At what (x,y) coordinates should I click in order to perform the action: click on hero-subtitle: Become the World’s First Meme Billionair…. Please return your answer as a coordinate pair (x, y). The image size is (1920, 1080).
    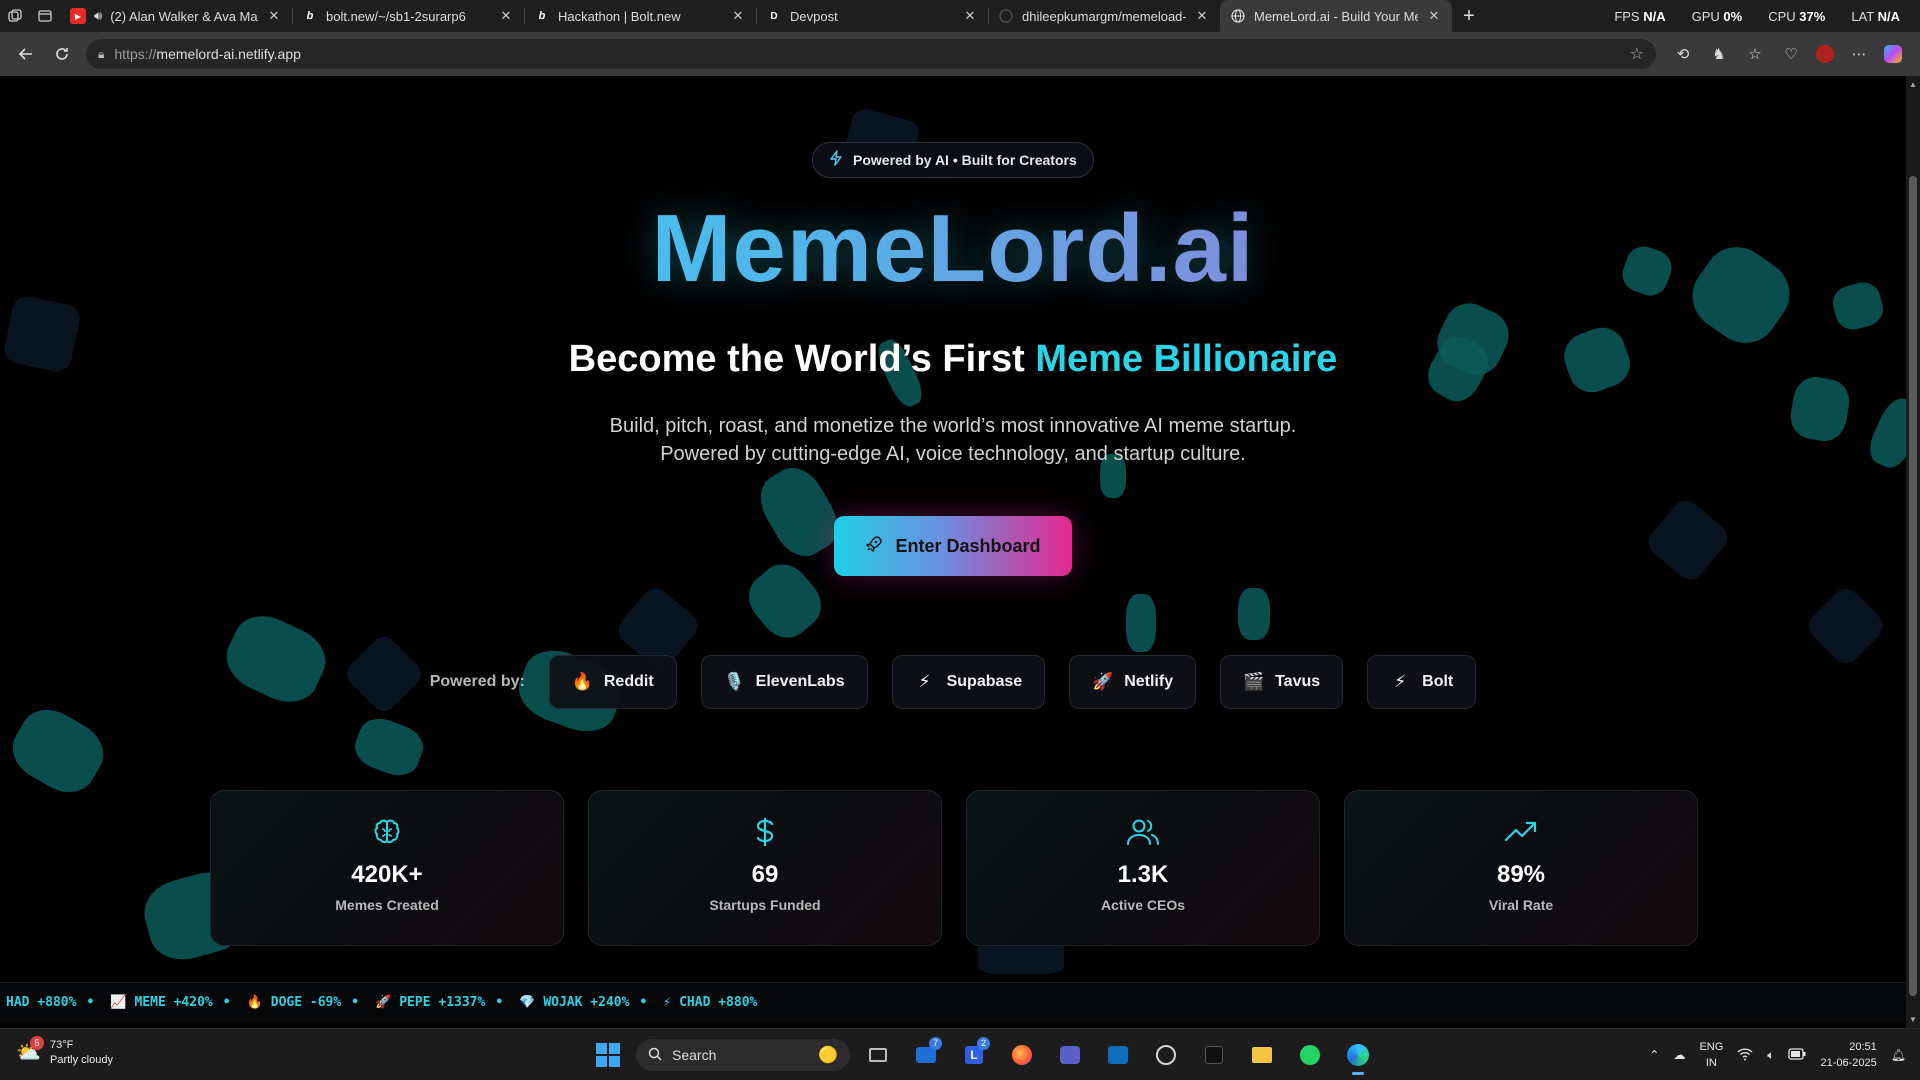
    Looking at the image, I should click on (953, 359).